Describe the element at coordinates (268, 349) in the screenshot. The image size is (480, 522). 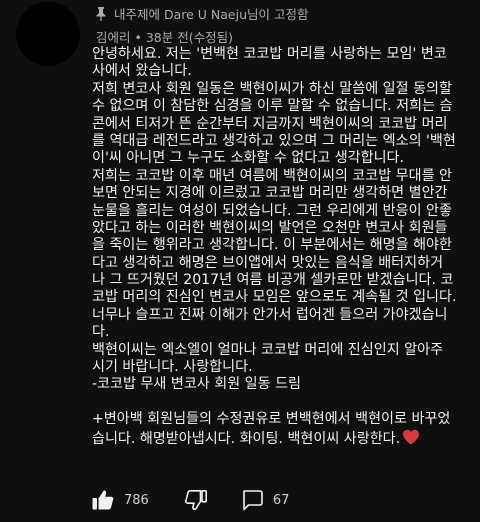
I see `comment-line: 백현이씨는 엑소엘이 얼마나 코코밥 머리에 진심인지 알아주` at that location.